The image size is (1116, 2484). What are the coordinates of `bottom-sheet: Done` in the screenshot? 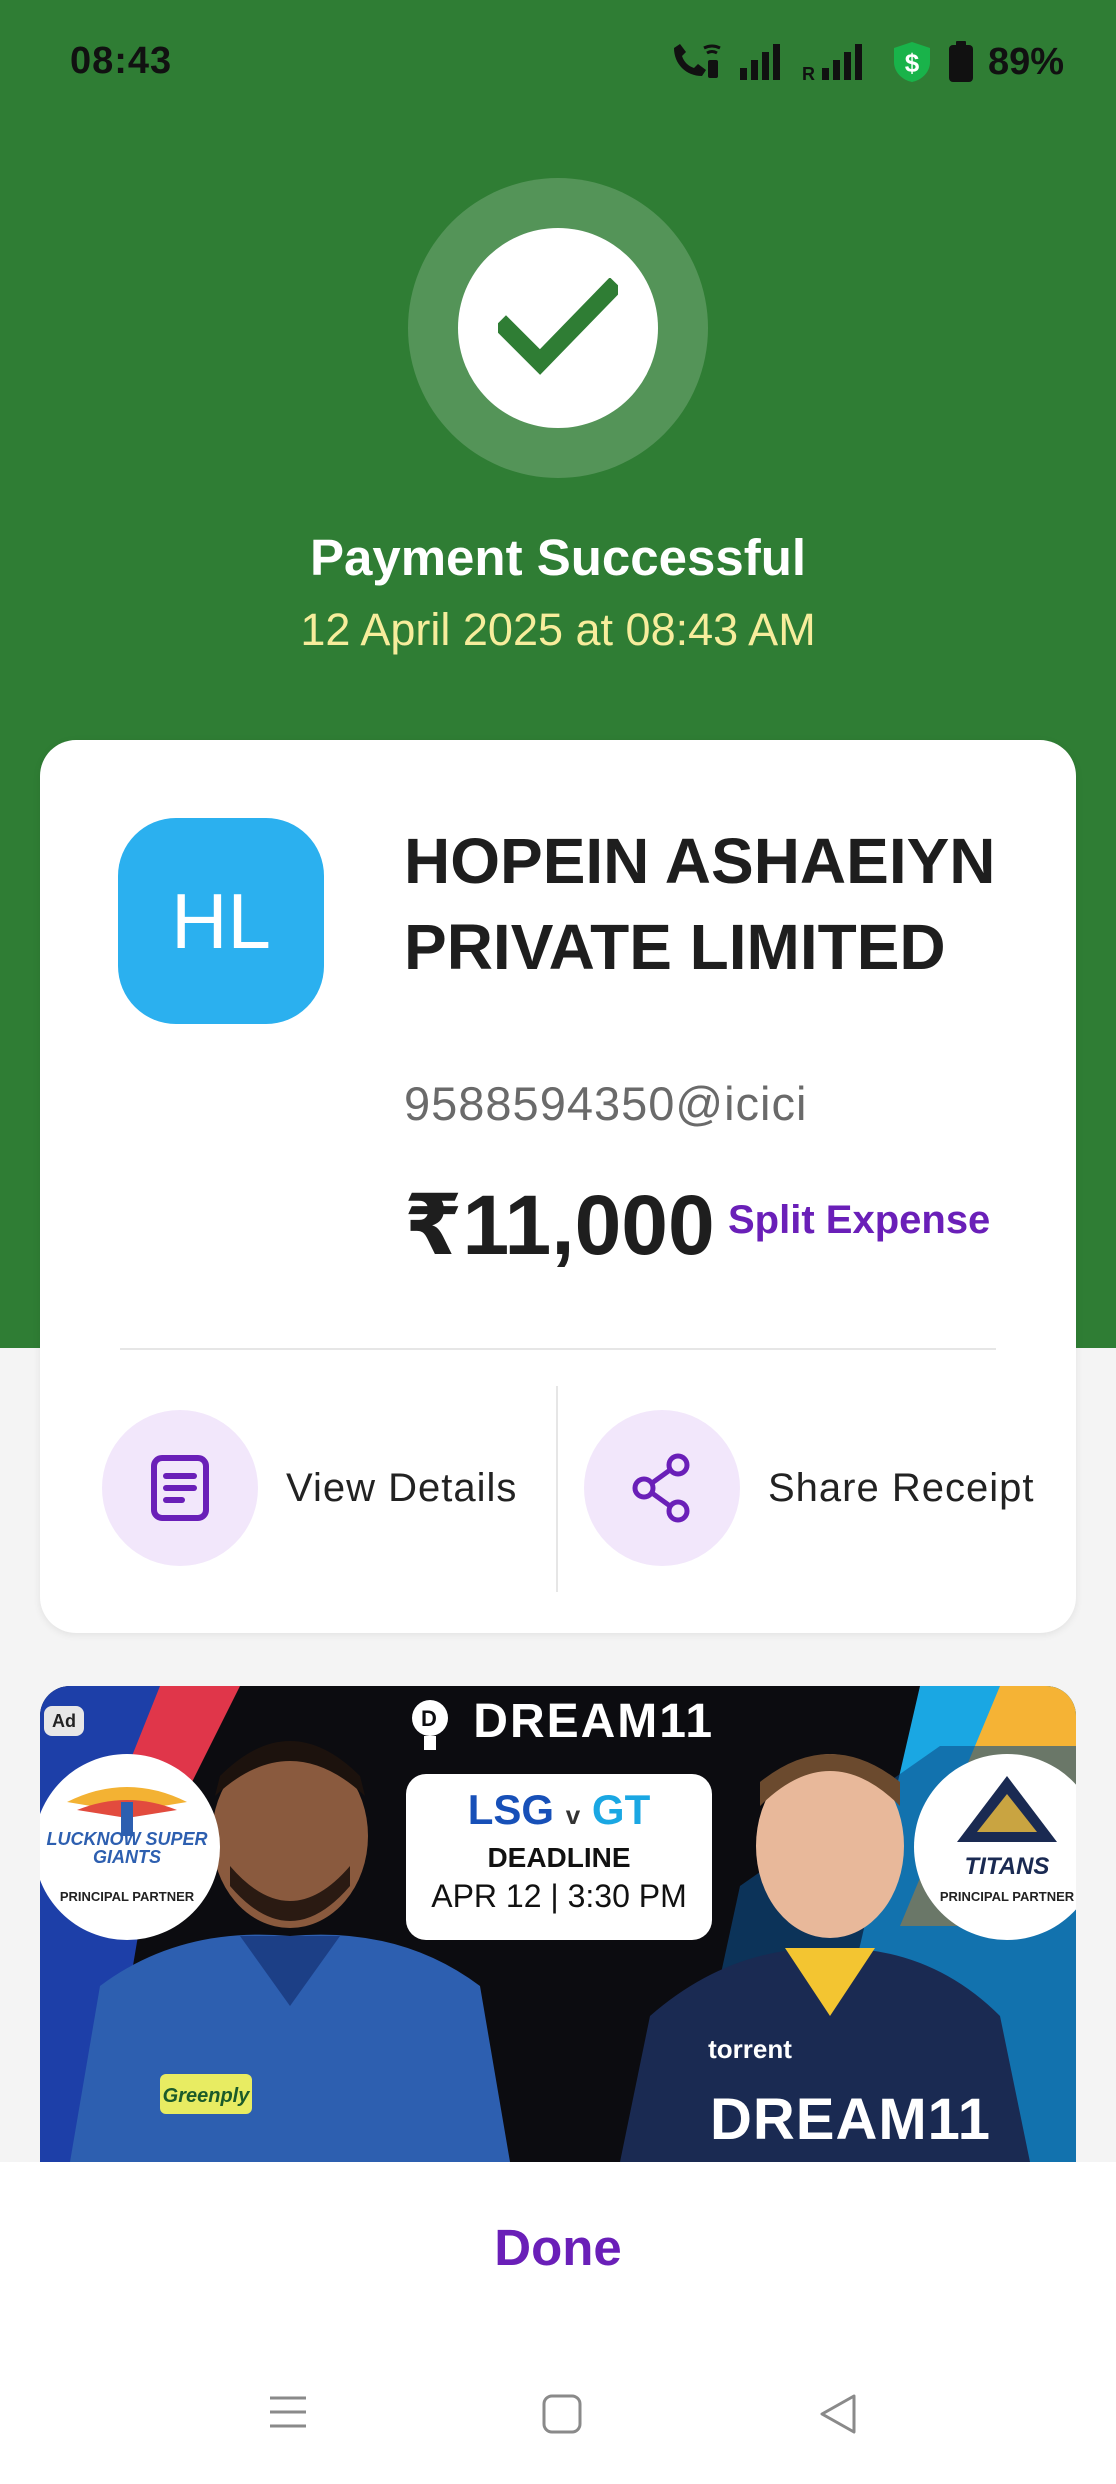 It's located at (558, 2323).